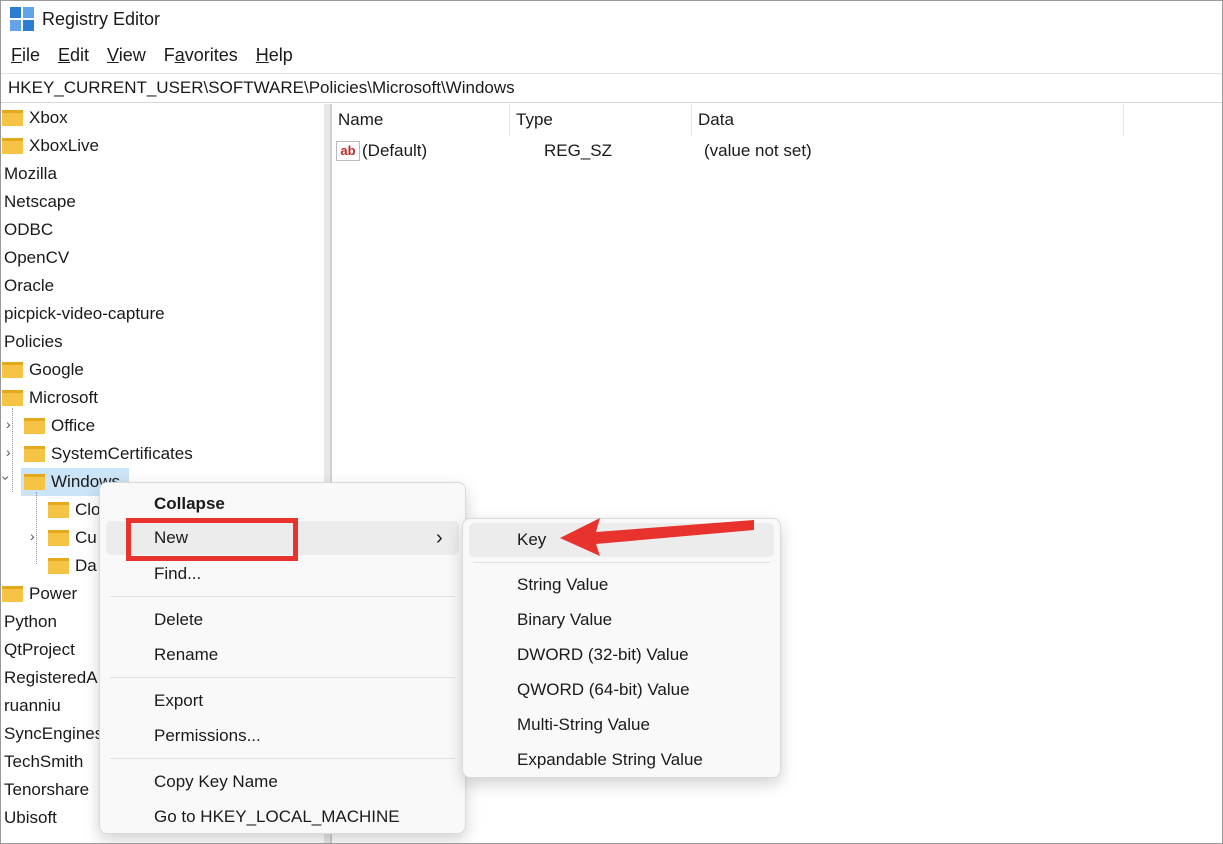  I want to click on tree-item-odbc: ODBC, so click(28, 230).